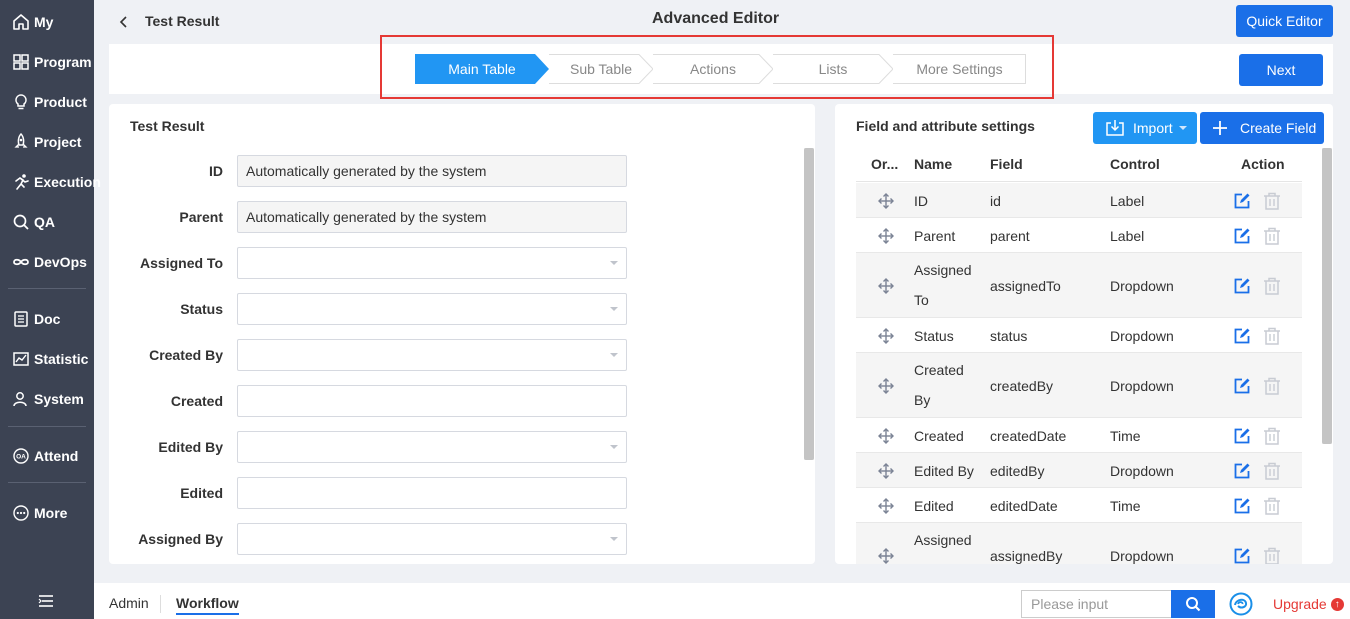 This screenshot has width=1350, height=619. What do you see at coordinates (60, 262) in the screenshot?
I see `sidebar-item-label: DevOps` at bounding box center [60, 262].